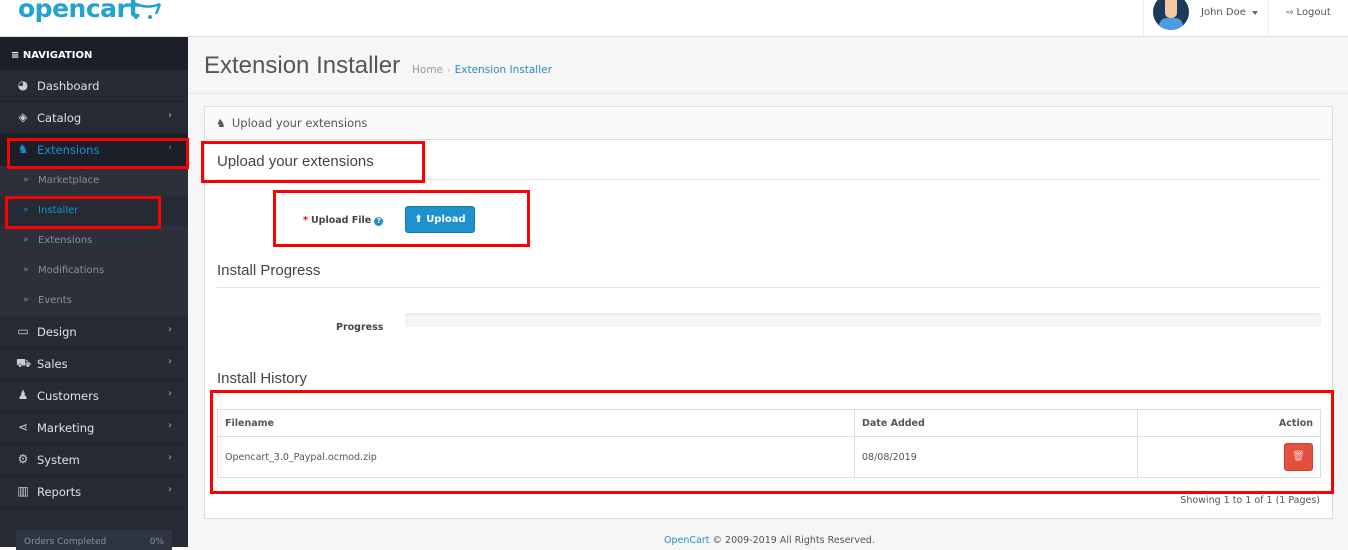 The height and width of the screenshot is (550, 1348). I want to click on delete-button: 🗑, so click(1298, 457).